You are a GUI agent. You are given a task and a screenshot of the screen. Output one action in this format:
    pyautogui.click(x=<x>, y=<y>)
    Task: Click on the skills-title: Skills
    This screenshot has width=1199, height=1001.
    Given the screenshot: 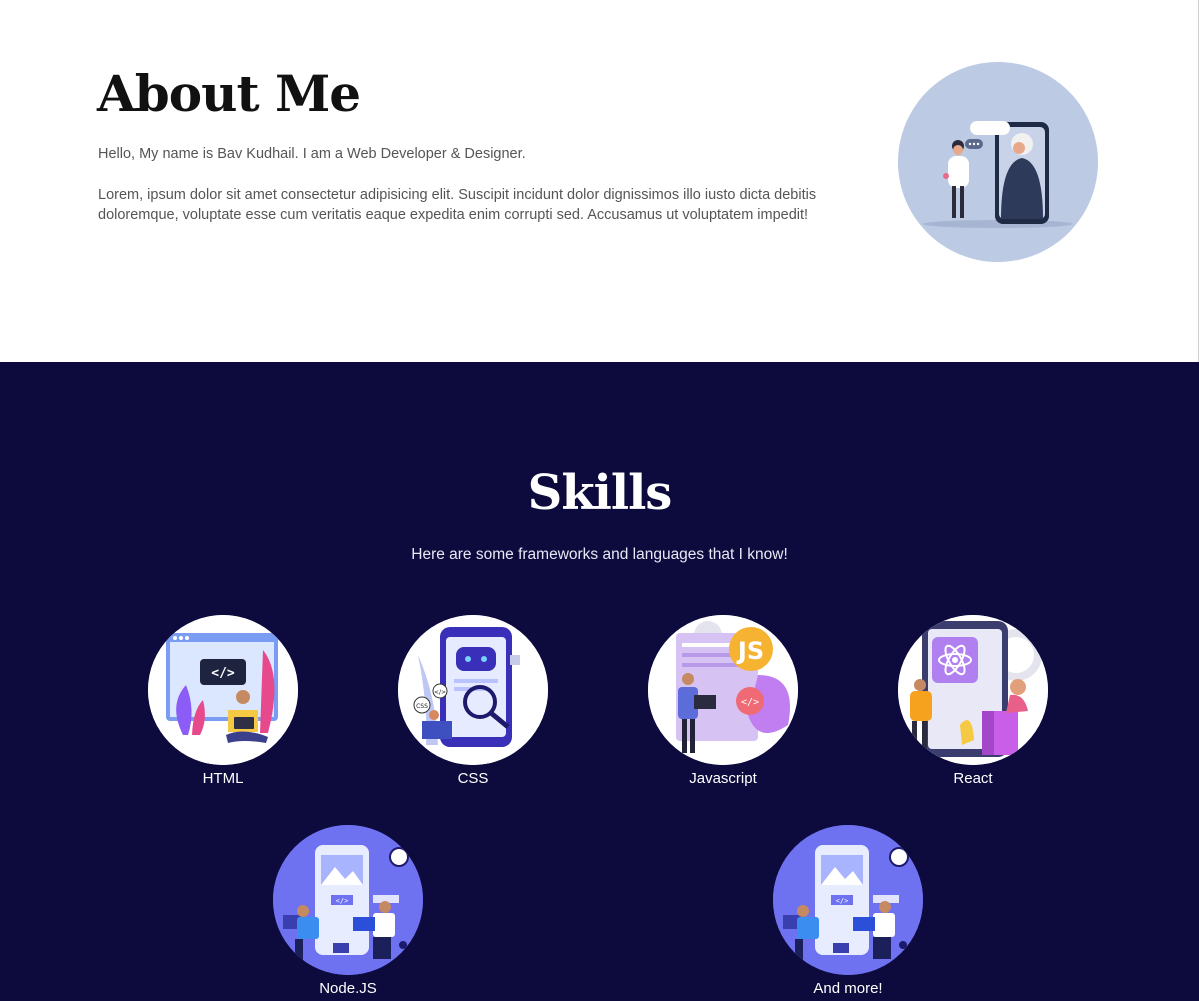 What is the action you would take?
    pyautogui.click(x=600, y=493)
    